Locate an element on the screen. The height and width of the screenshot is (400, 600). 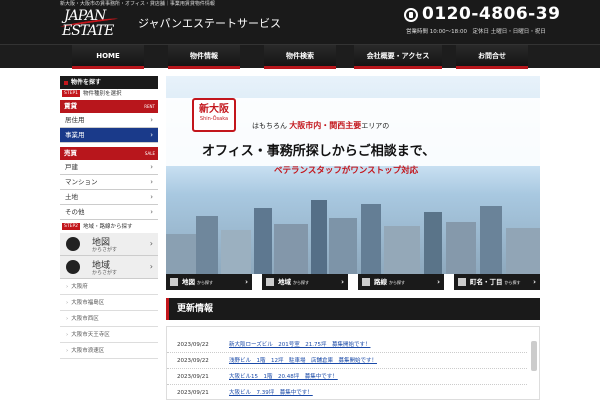
phone-number: 0120-4806-39 is located at coordinates (491, 14).